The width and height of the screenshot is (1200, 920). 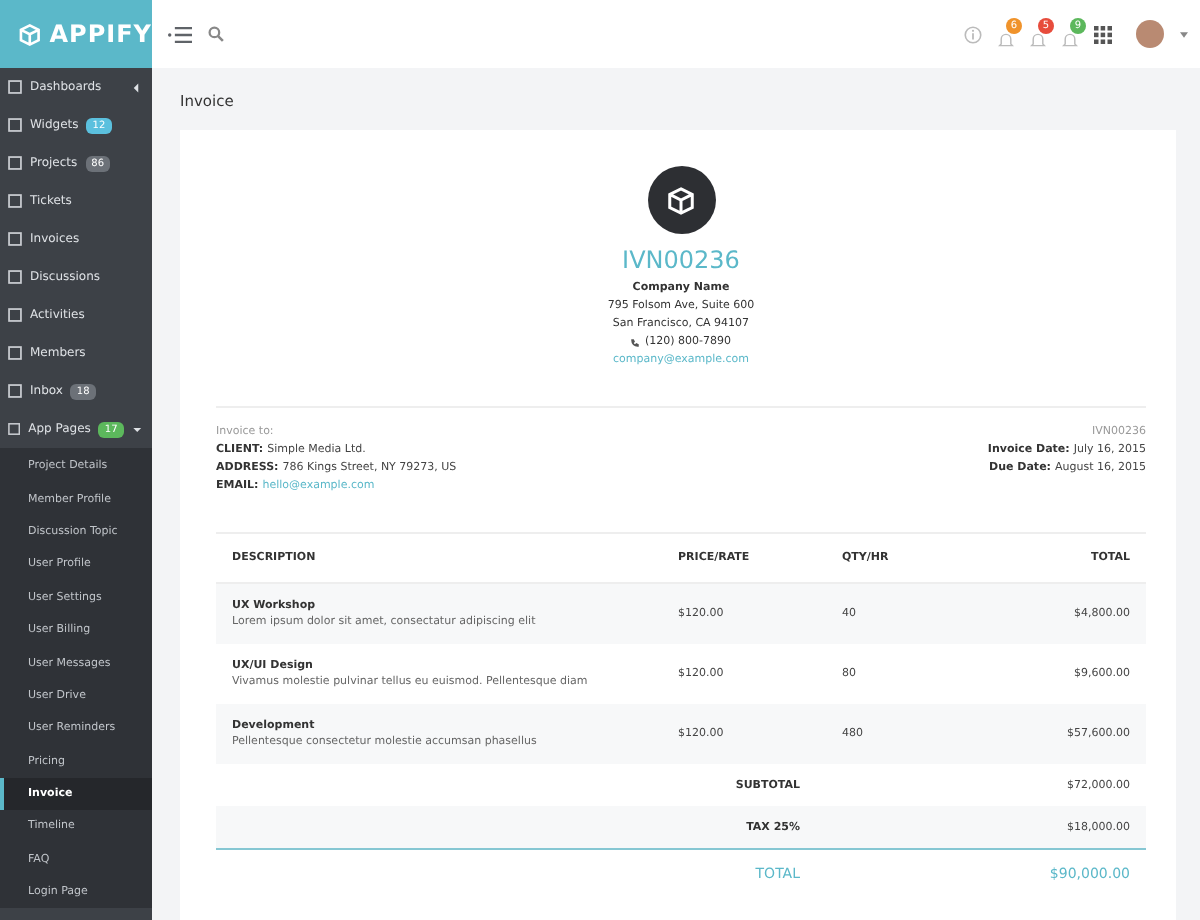 What do you see at coordinates (216, 34) in the screenshot?
I see `search-icon` at bounding box center [216, 34].